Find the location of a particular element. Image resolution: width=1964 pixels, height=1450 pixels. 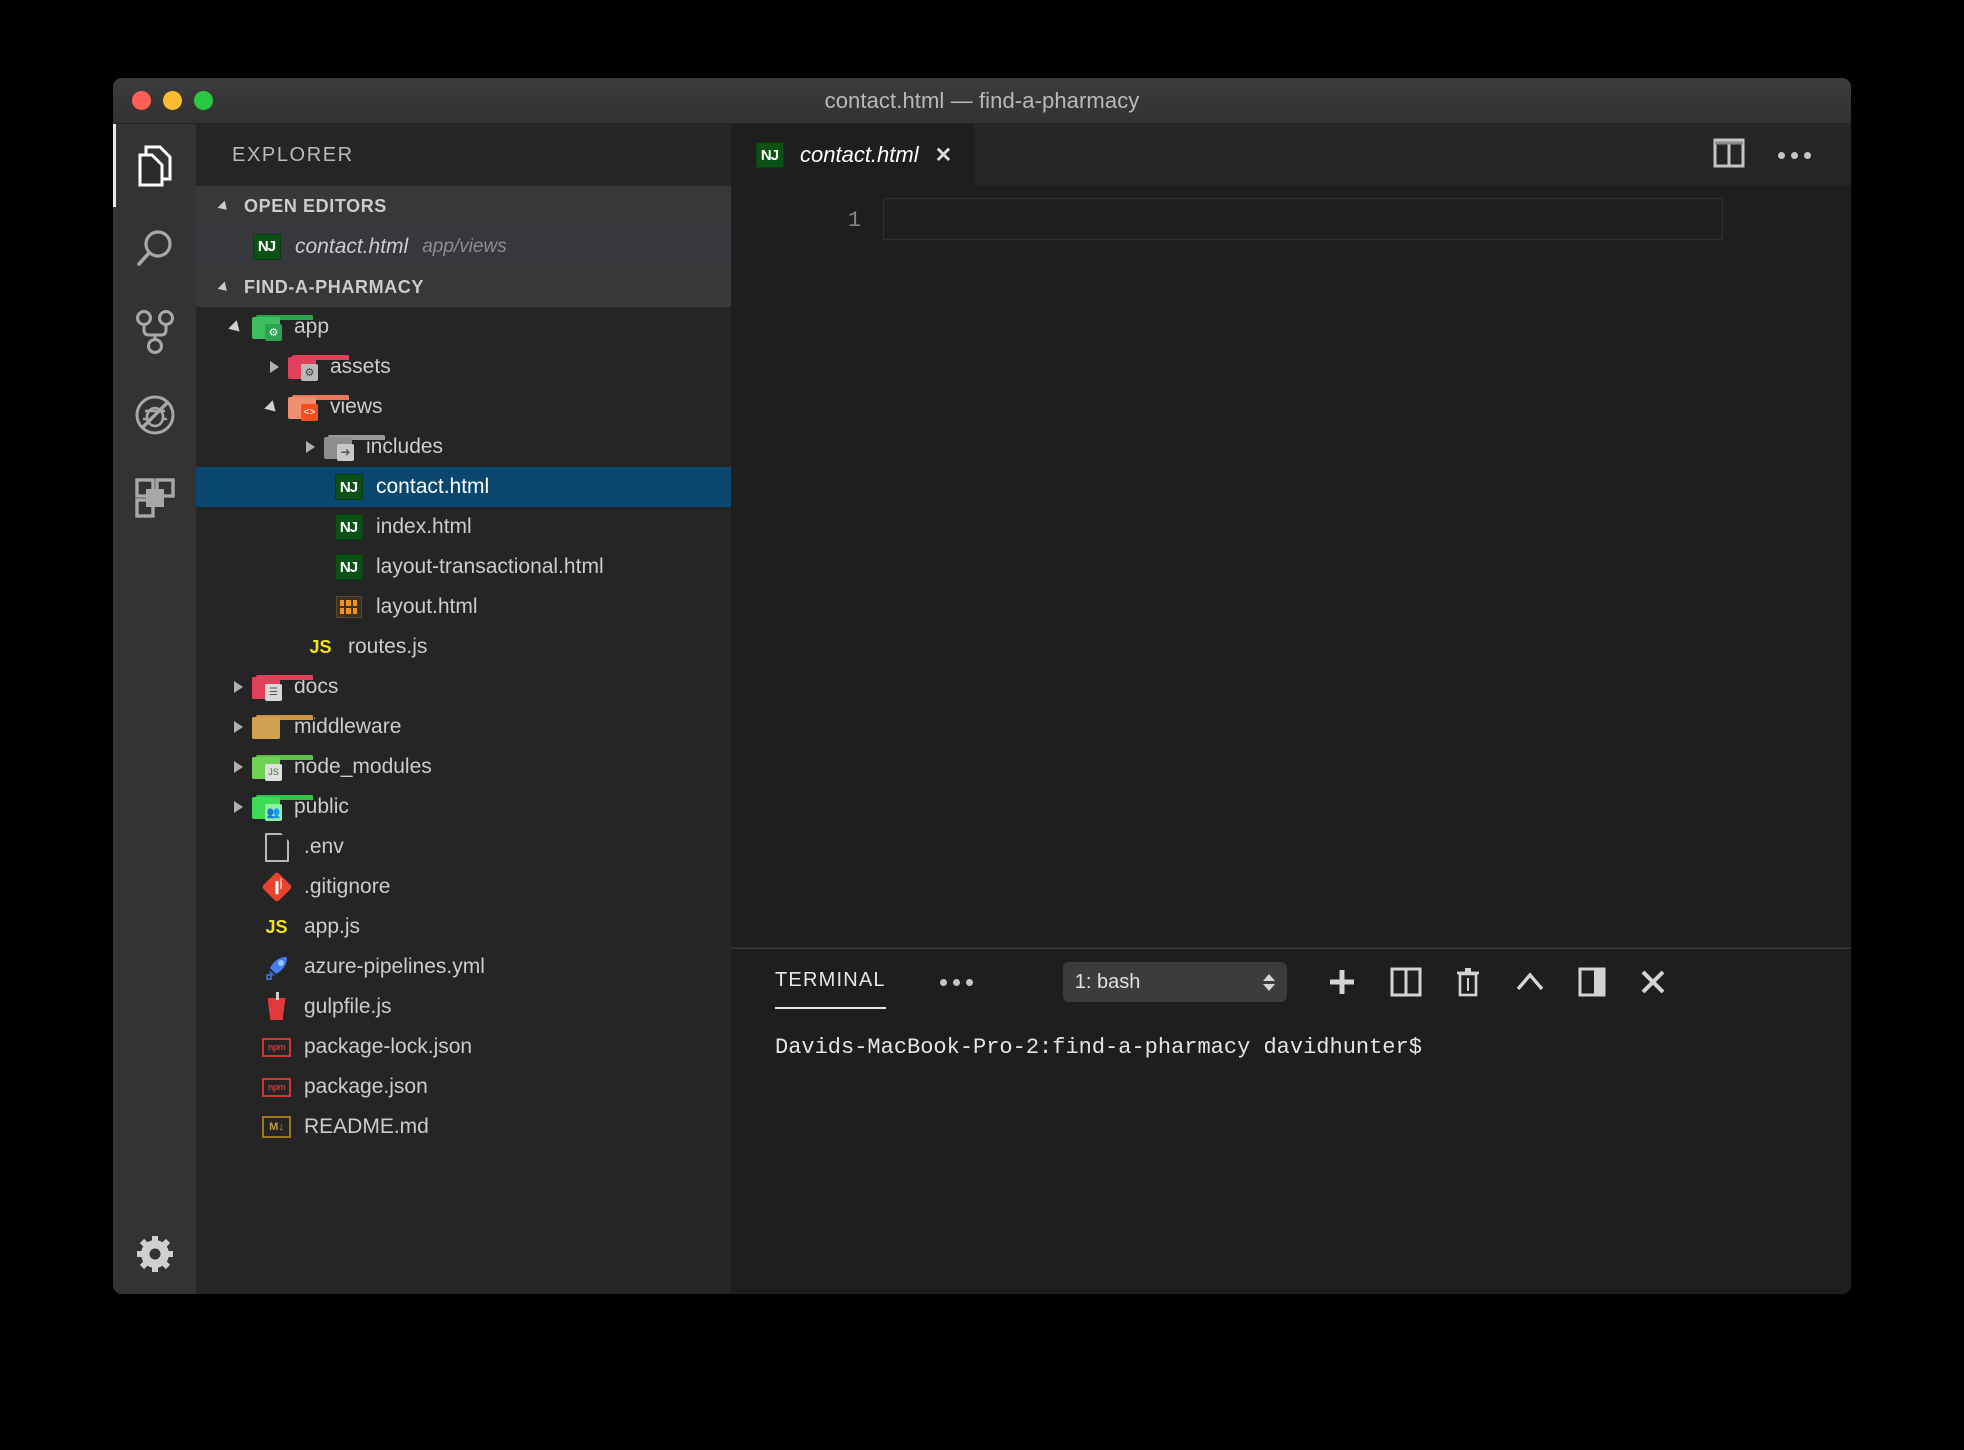

tree-row-views: <> views is located at coordinates (463, 407).